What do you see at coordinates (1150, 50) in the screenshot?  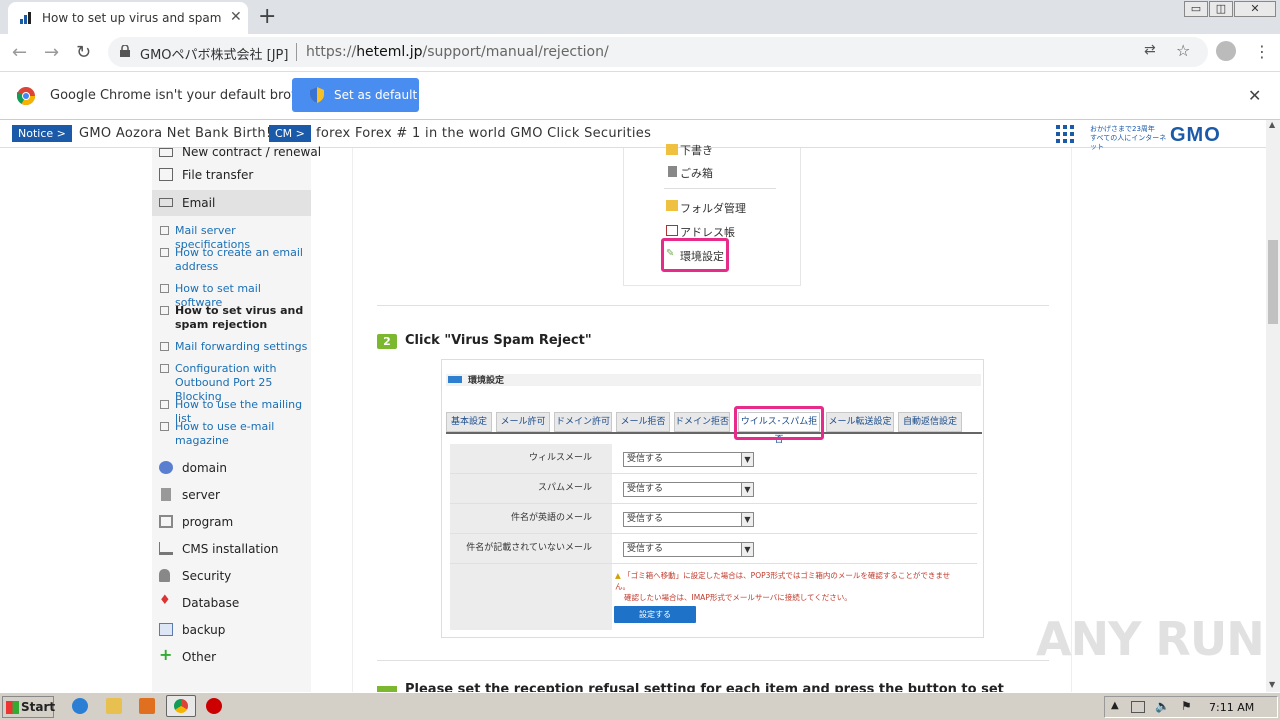 I see `translate-icon: ⇄` at bounding box center [1150, 50].